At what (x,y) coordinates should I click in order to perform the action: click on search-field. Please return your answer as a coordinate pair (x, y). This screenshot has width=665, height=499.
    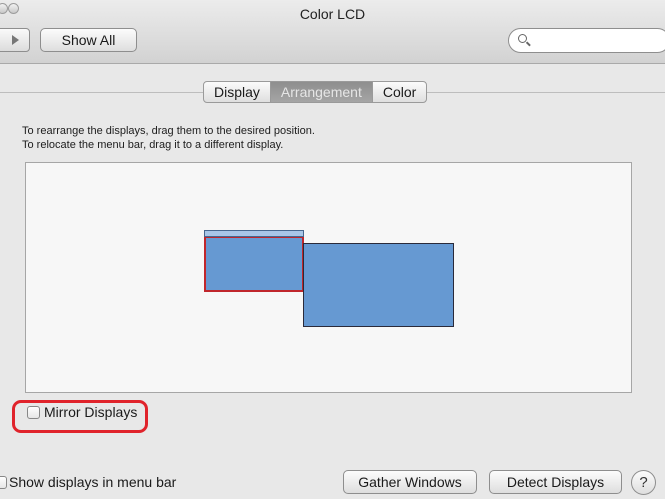
    Looking at the image, I should click on (586, 40).